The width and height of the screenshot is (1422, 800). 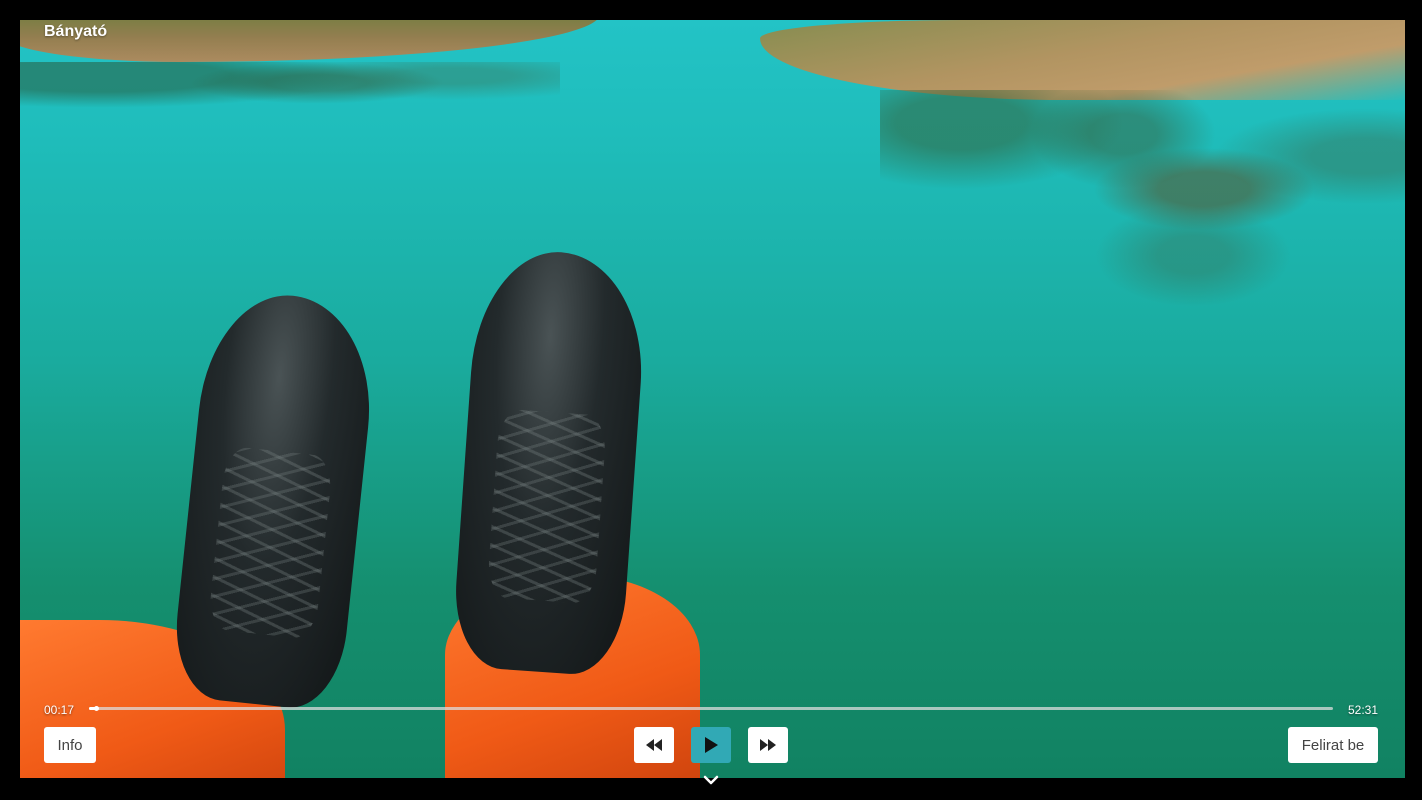 I want to click on fast-forward-icon, so click(x=768, y=745).